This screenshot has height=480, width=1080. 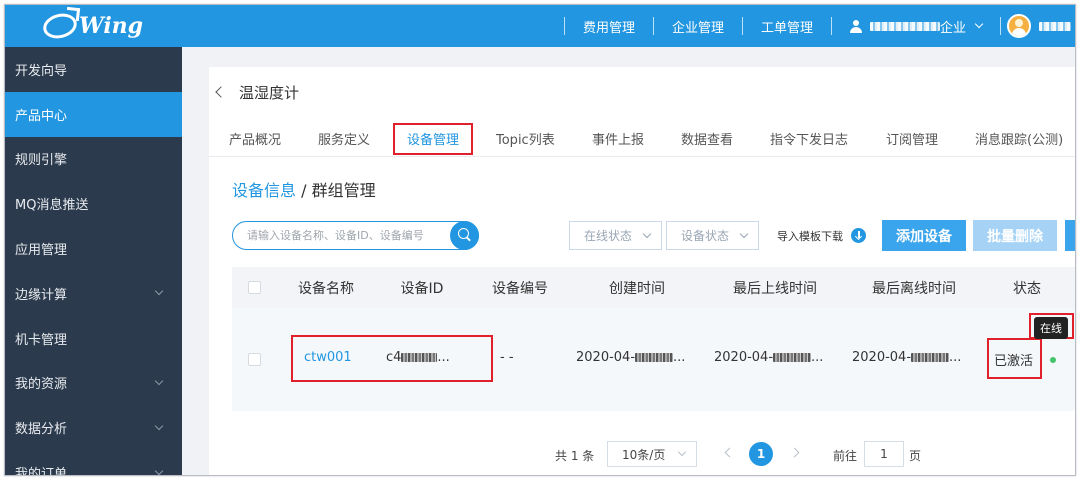 I want to click on logo-text: Wing, so click(x=111, y=26).